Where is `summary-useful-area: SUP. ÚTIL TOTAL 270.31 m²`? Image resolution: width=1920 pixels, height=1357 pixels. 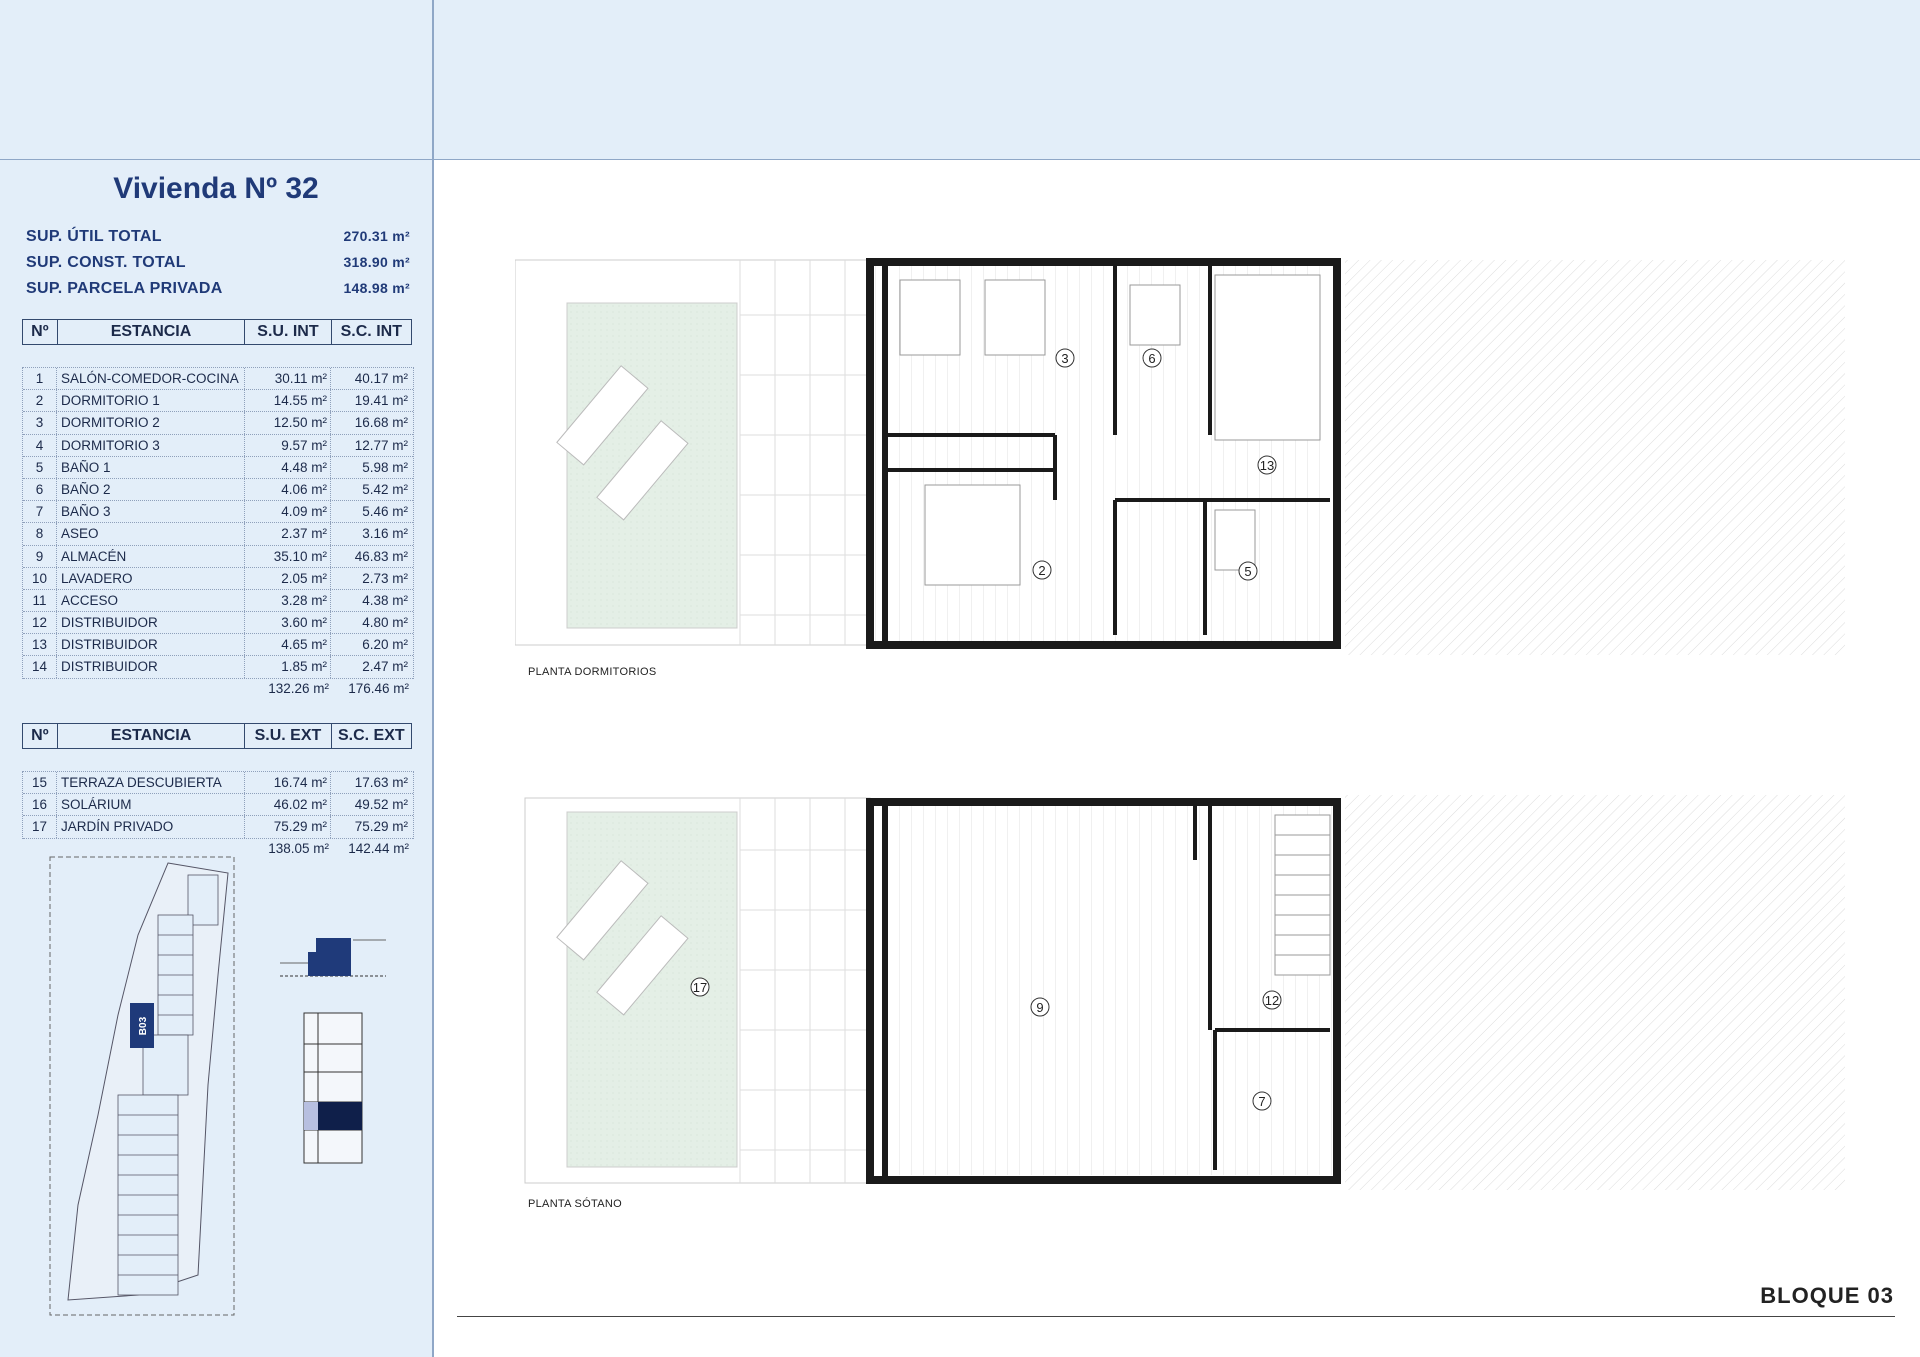 summary-useful-area: SUP. ÚTIL TOTAL 270.31 m² is located at coordinates (218, 237).